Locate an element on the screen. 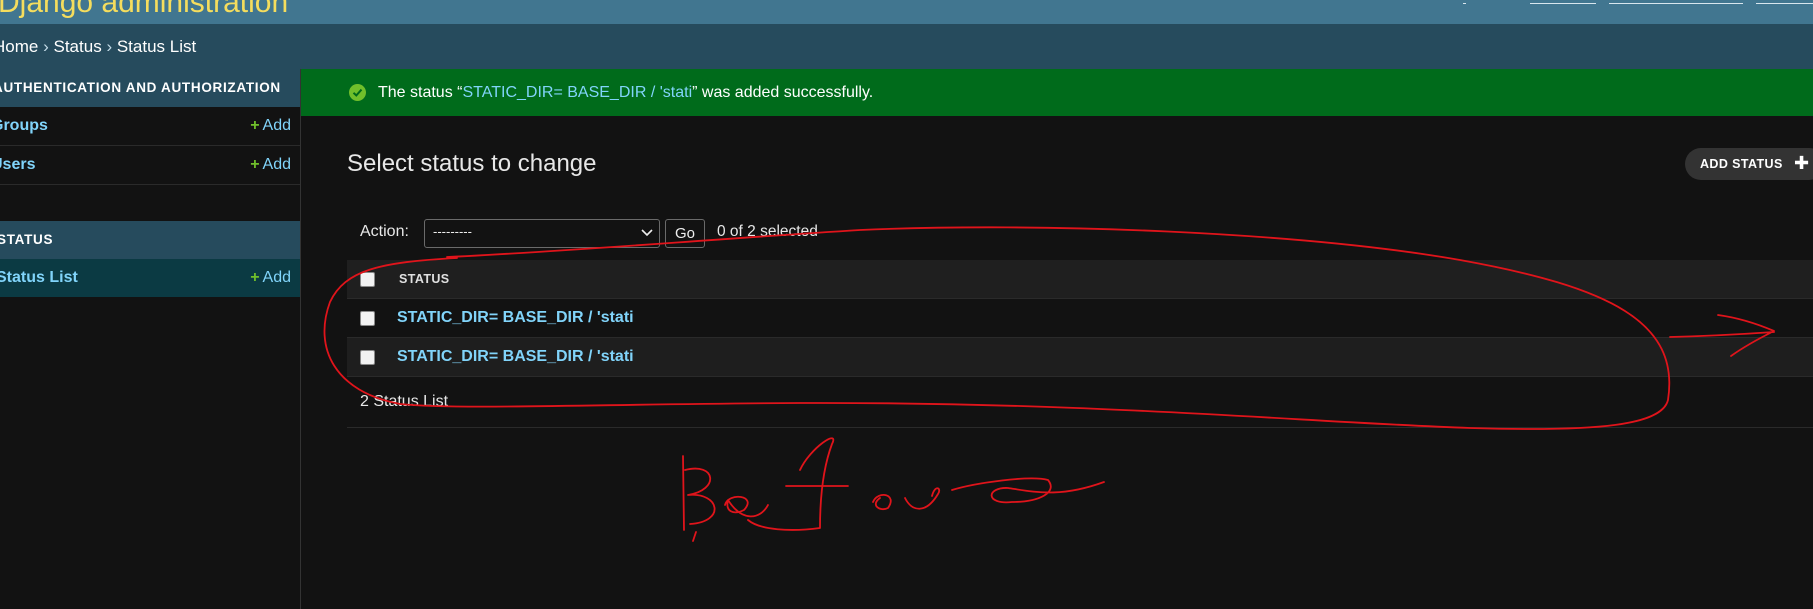  sidebar-item-status-list: Status List + Add is located at coordinates (150, 278).